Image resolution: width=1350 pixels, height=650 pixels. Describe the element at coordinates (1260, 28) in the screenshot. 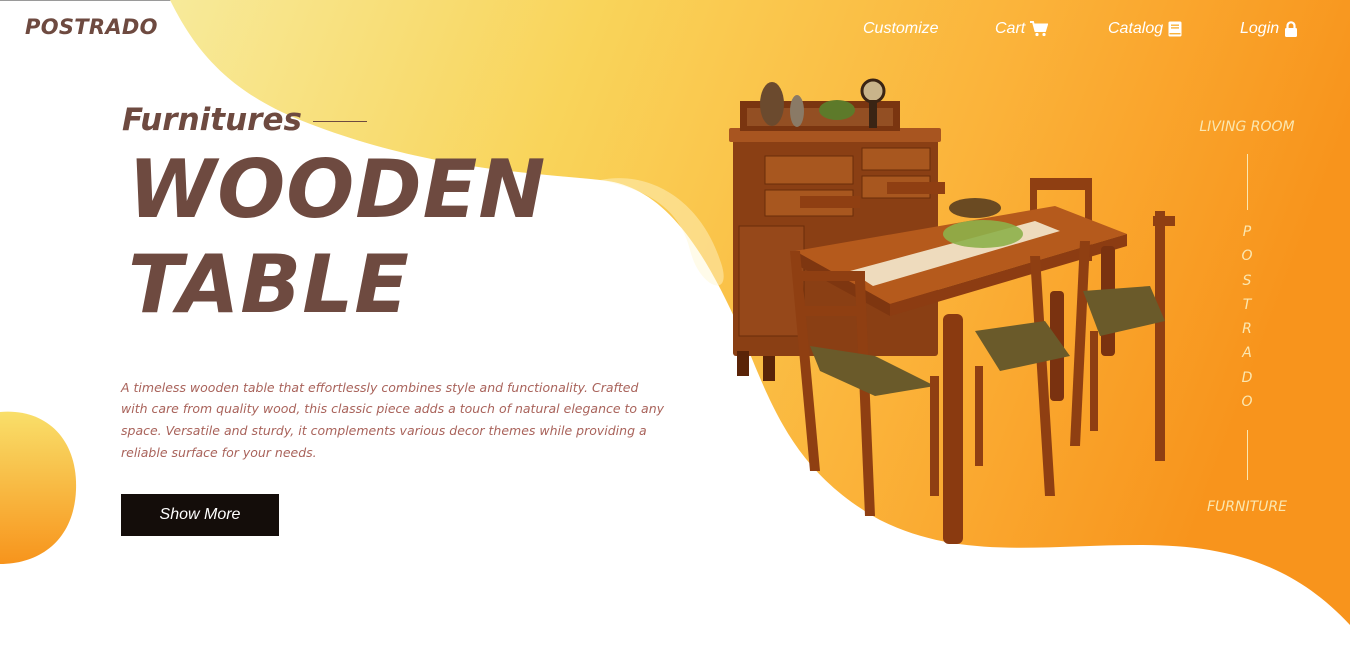

I see `nav-login-label: Login` at that location.